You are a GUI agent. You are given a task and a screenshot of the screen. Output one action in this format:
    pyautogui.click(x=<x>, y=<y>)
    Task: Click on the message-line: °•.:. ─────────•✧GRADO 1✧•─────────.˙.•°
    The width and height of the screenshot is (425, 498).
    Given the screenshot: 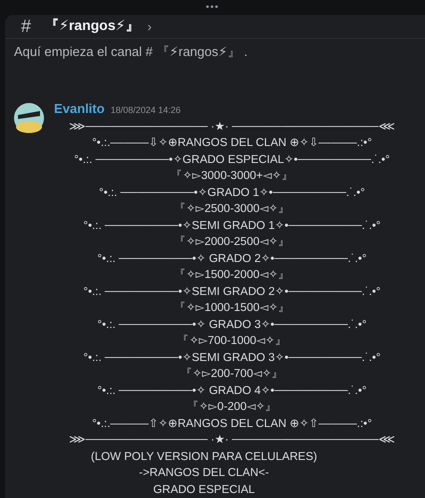 What is the action you would take?
    pyautogui.click(x=232, y=193)
    